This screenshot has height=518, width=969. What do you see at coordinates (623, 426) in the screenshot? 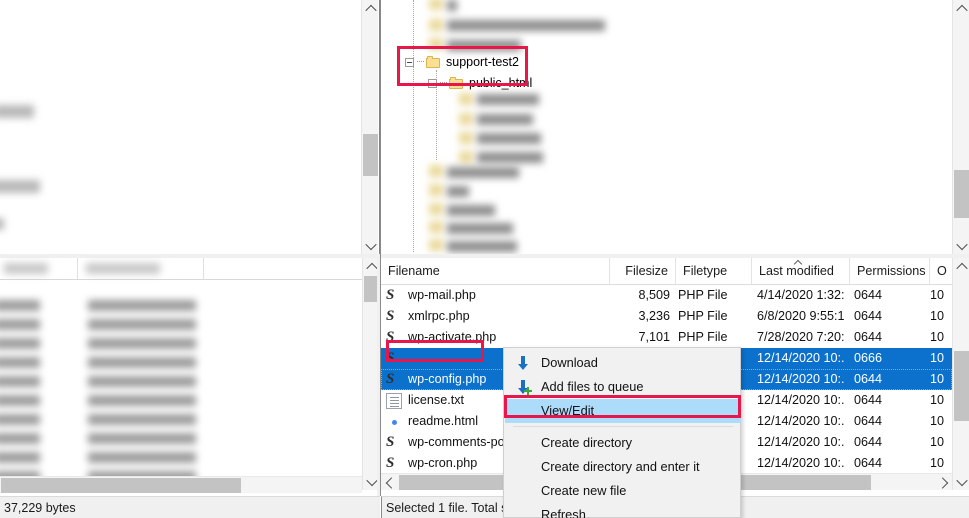
I see `menu-separator` at bounding box center [623, 426].